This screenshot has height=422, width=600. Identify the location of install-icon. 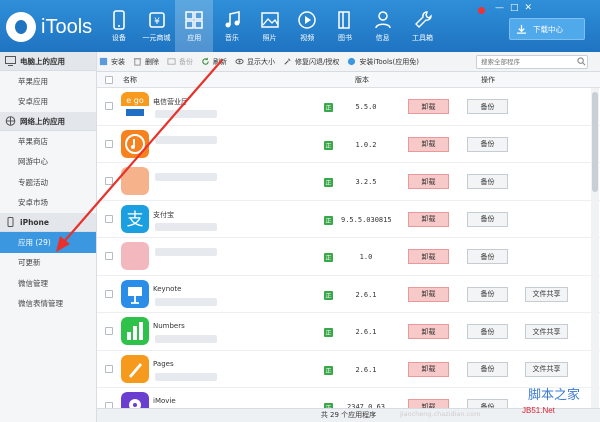
(103, 61).